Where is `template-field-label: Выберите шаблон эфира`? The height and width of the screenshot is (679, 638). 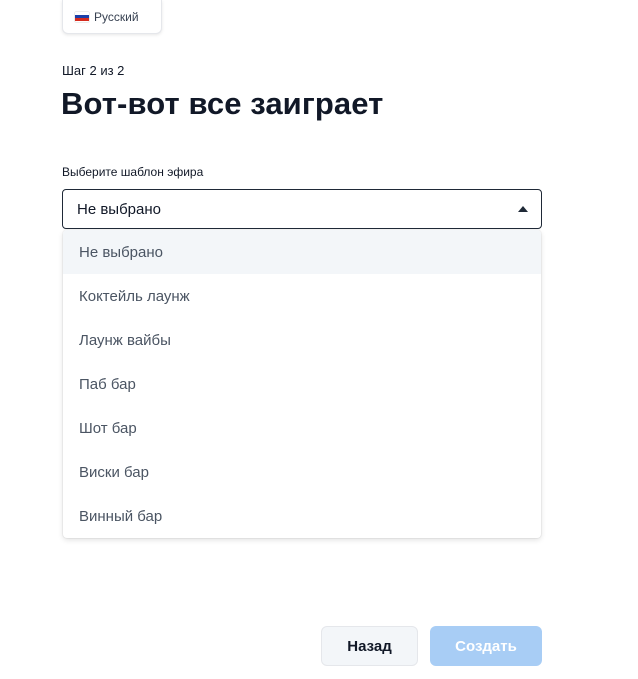 template-field-label: Выберите шаблон эфира is located at coordinates (133, 172).